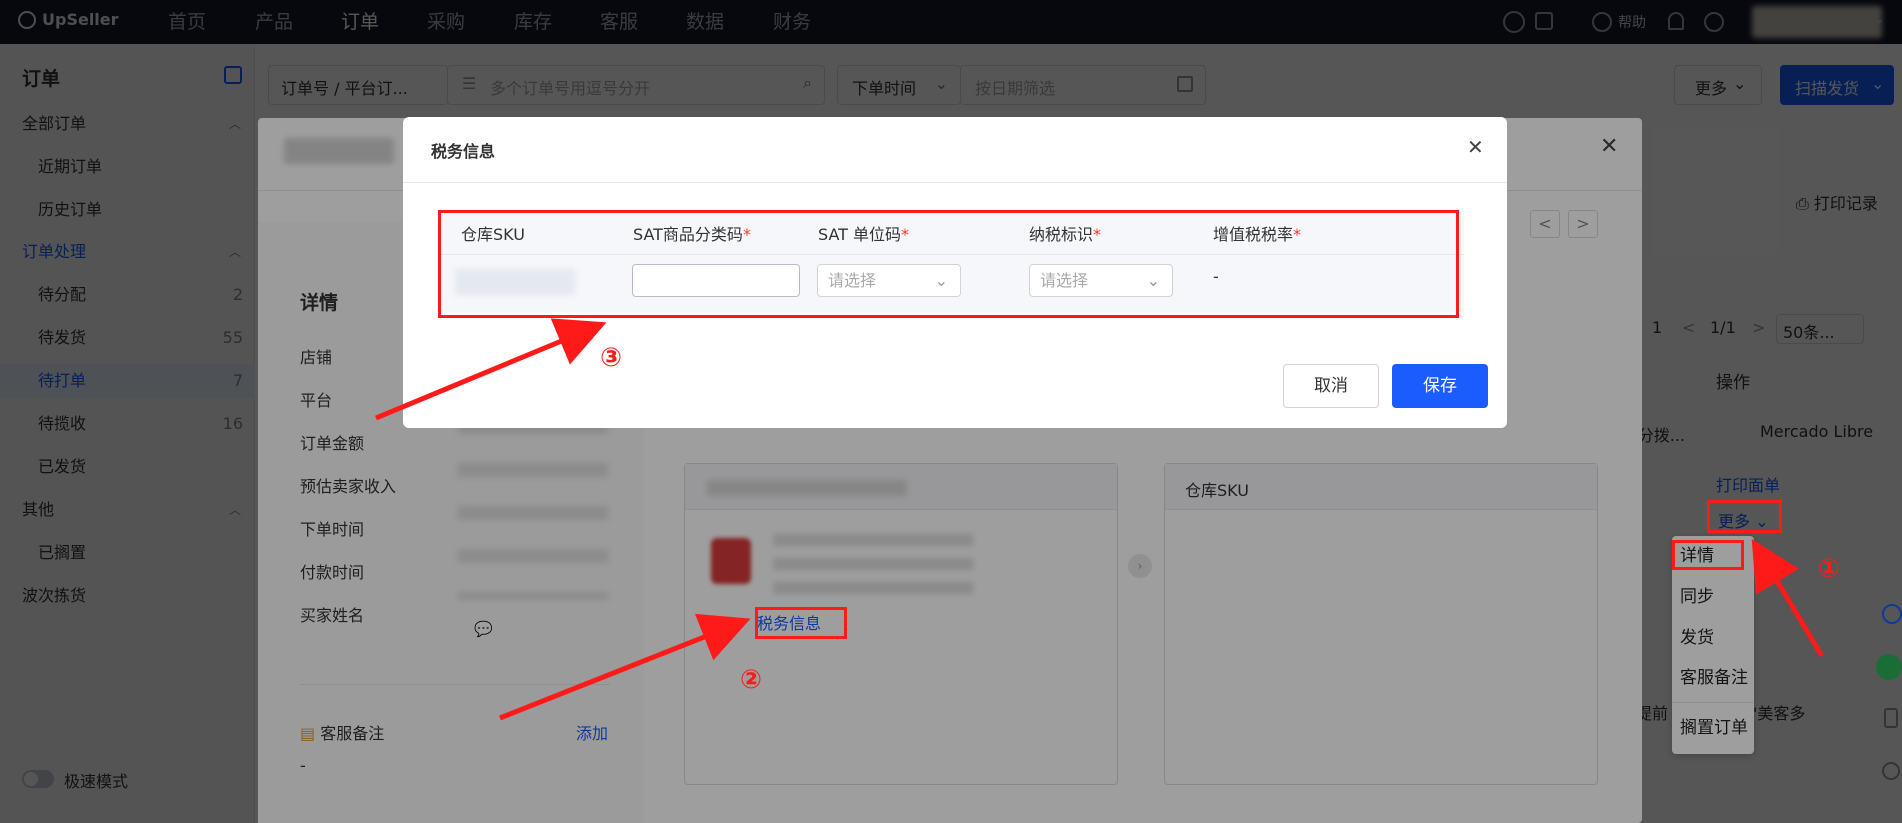  I want to click on arrow-to-tax-link, so click(625, 667).